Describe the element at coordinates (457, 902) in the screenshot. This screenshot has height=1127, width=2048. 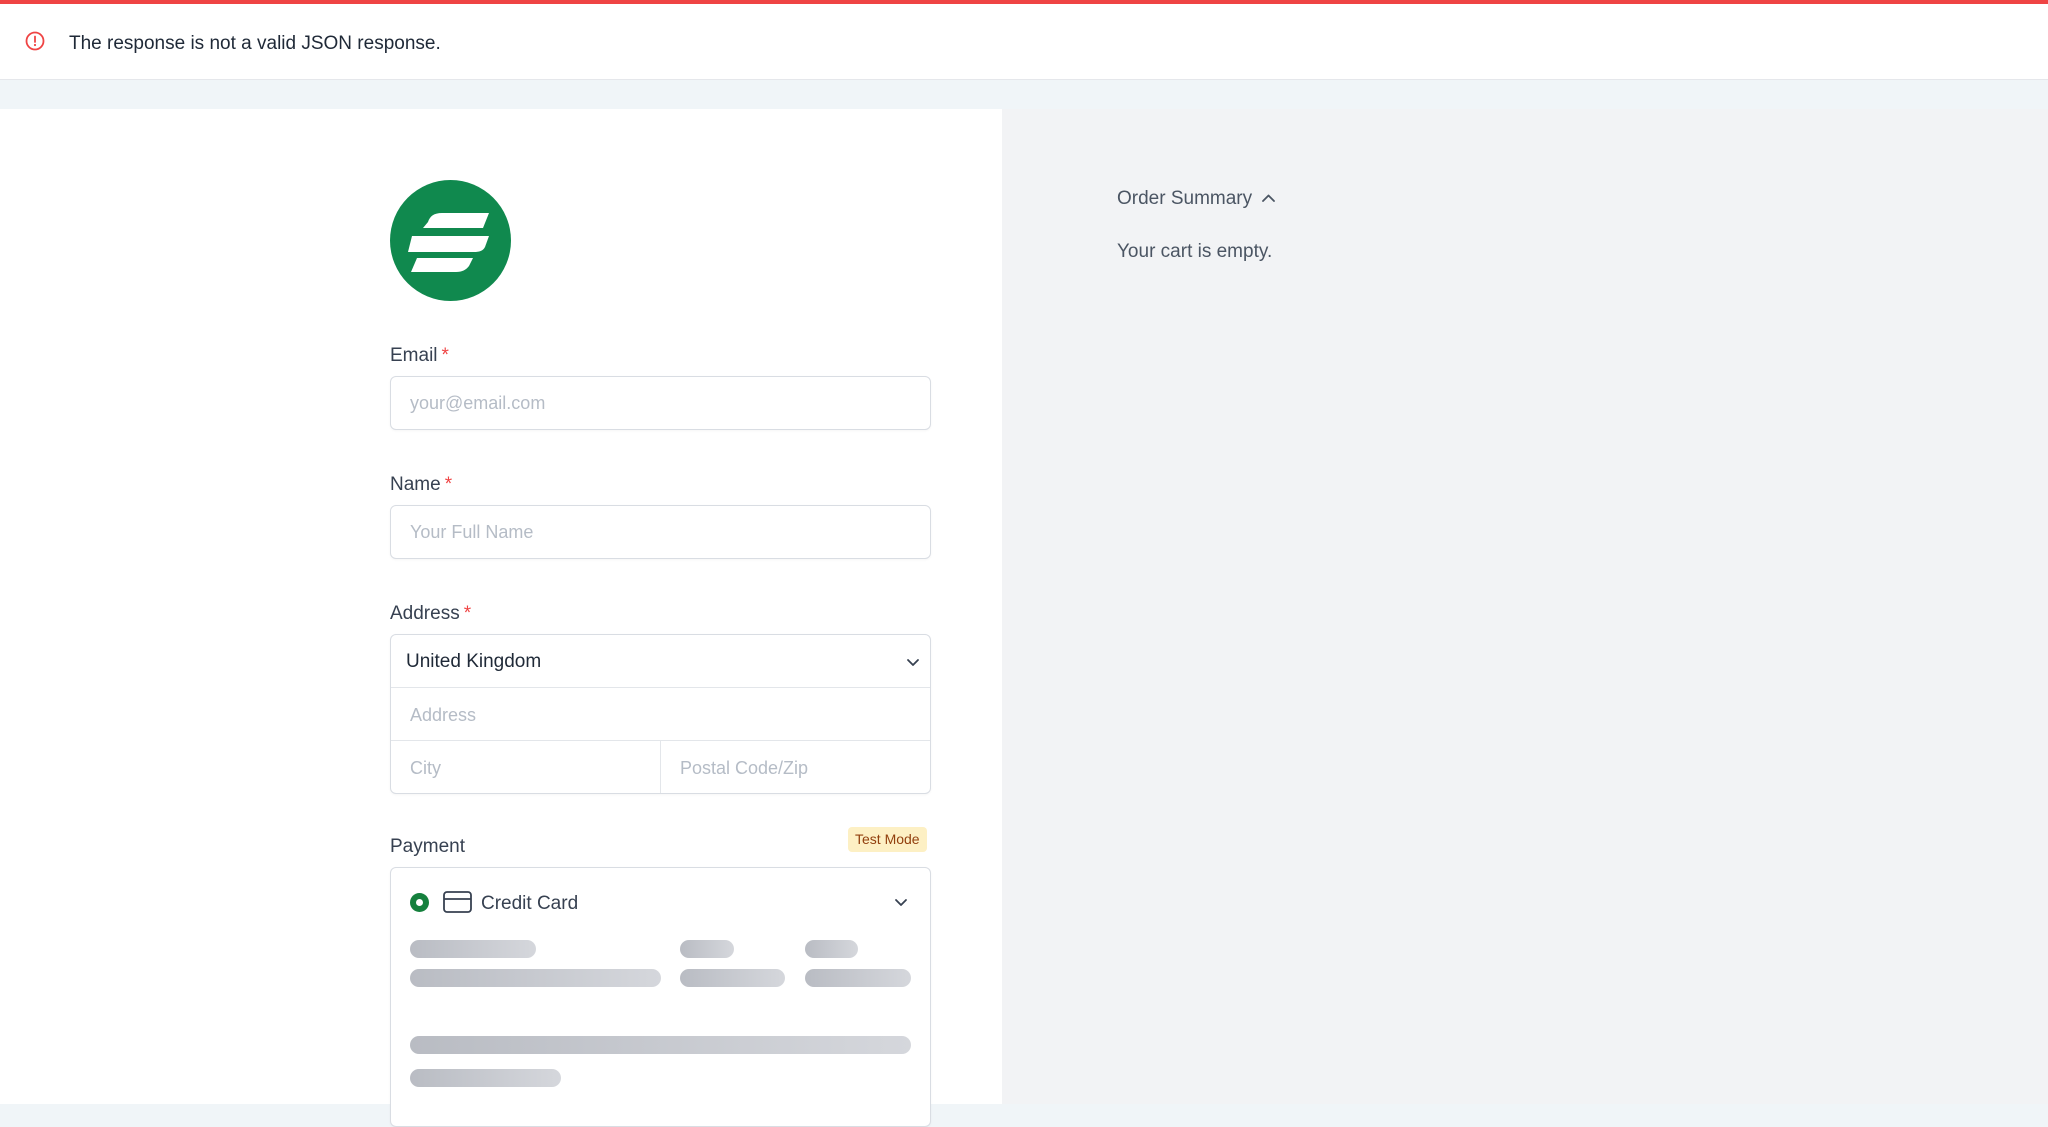
I see `credit-card-icon` at that location.